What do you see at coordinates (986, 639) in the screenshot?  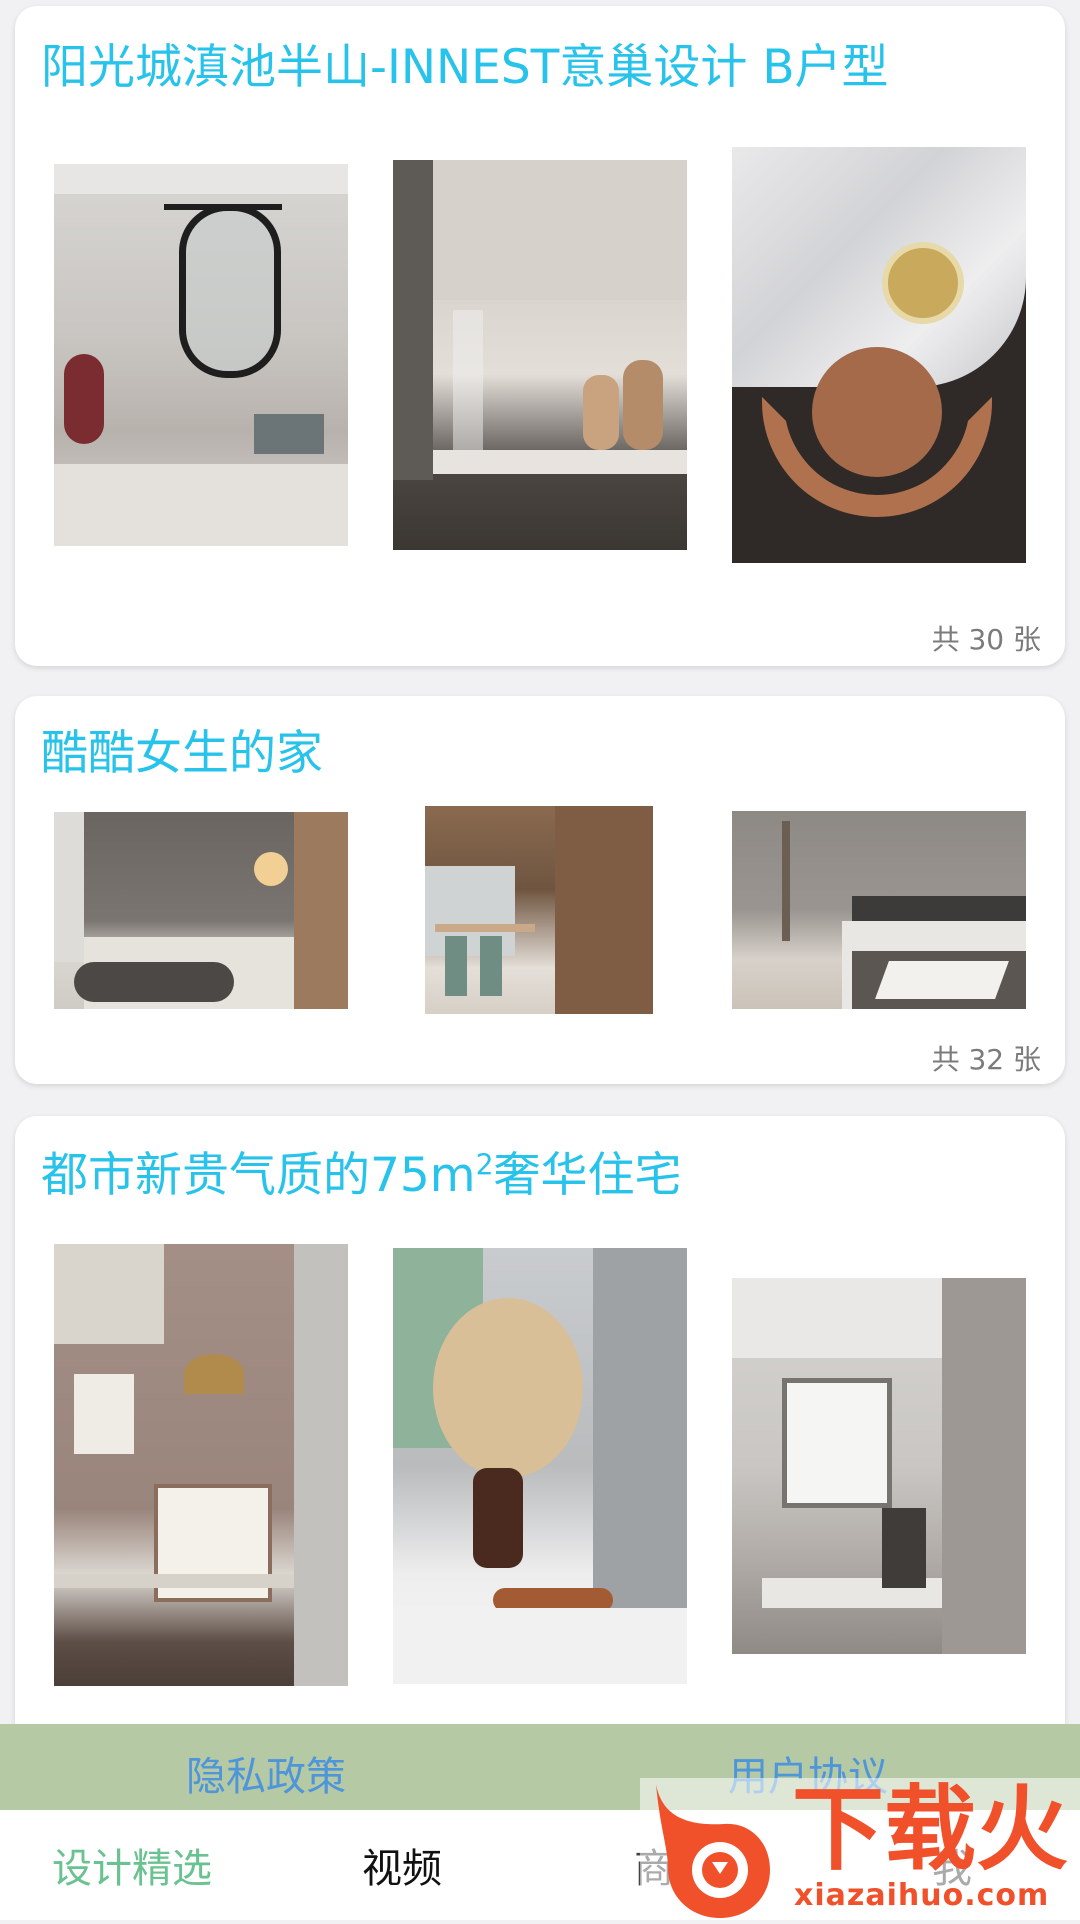 I see `photo-count: 共 30 张` at bounding box center [986, 639].